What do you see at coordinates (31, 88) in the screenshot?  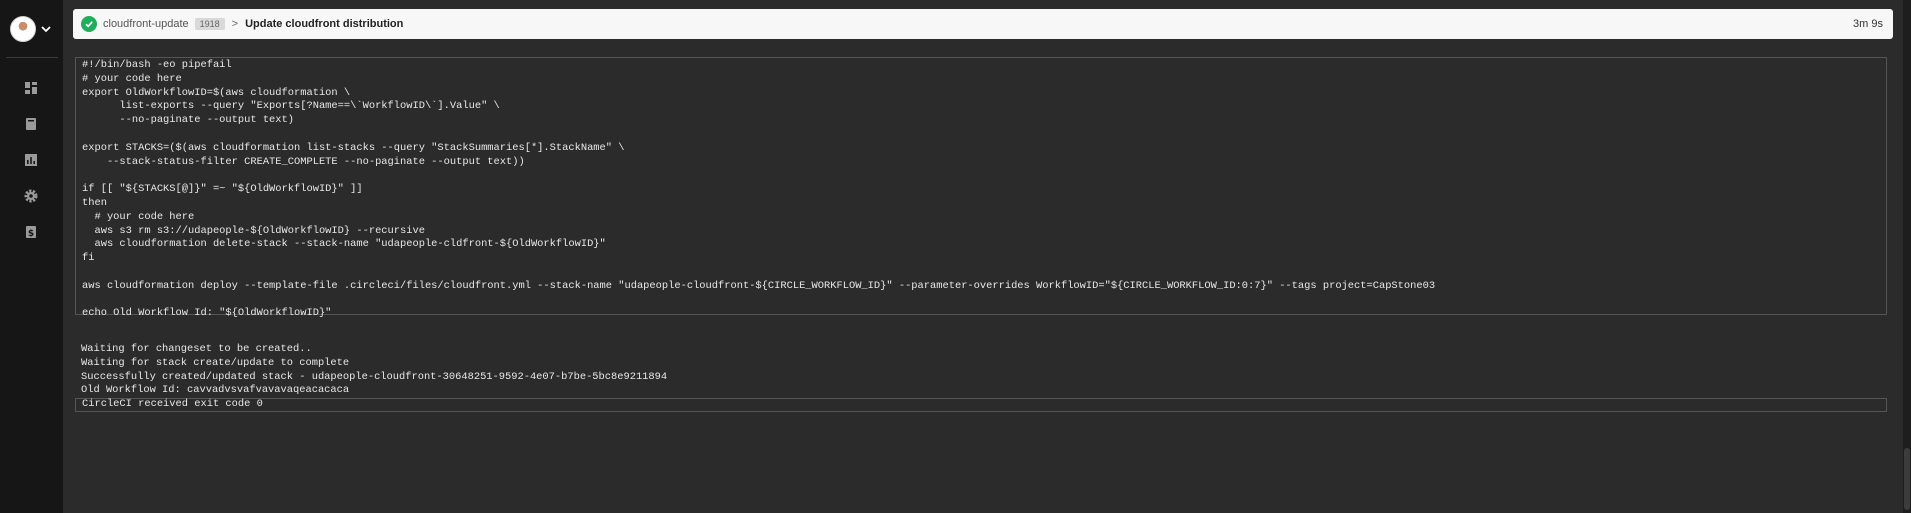 I see `dashboard-icon` at bounding box center [31, 88].